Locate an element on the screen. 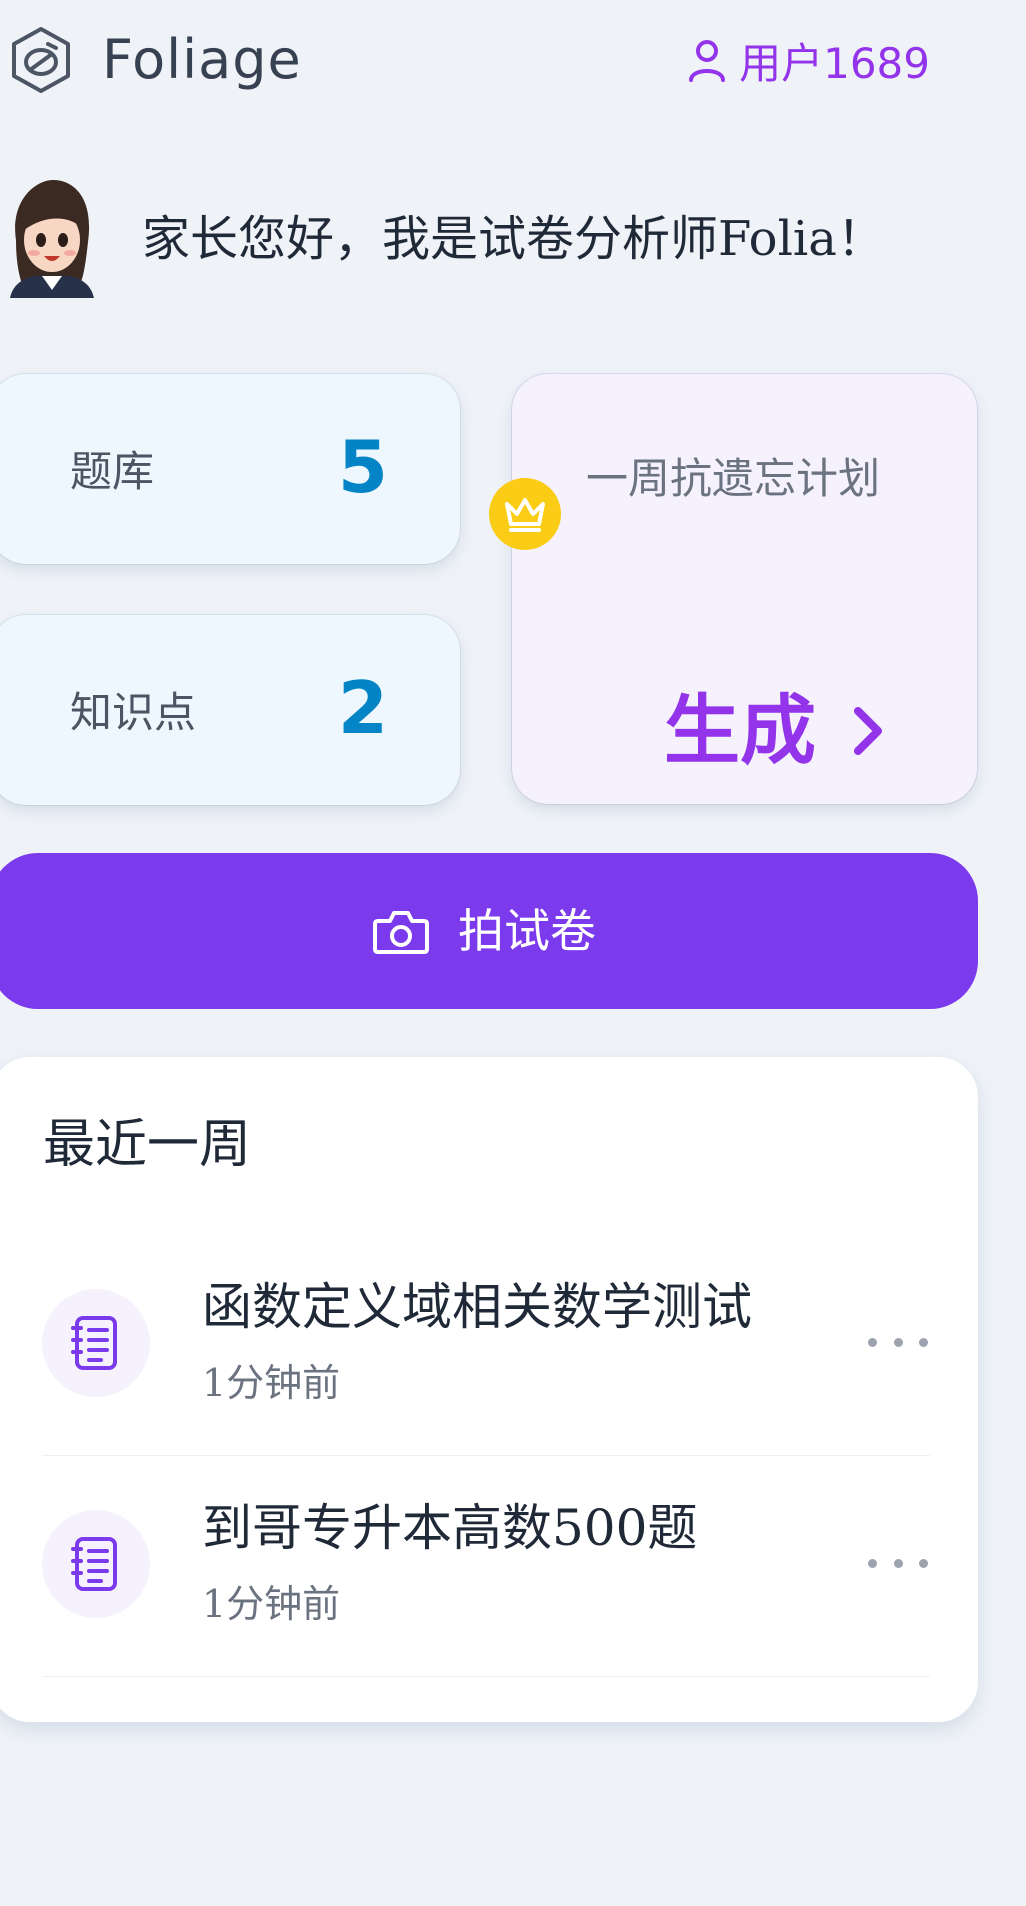  greeting-text: 家长您好，我是试卷分析师Folia！ is located at coordinates (513, 239).